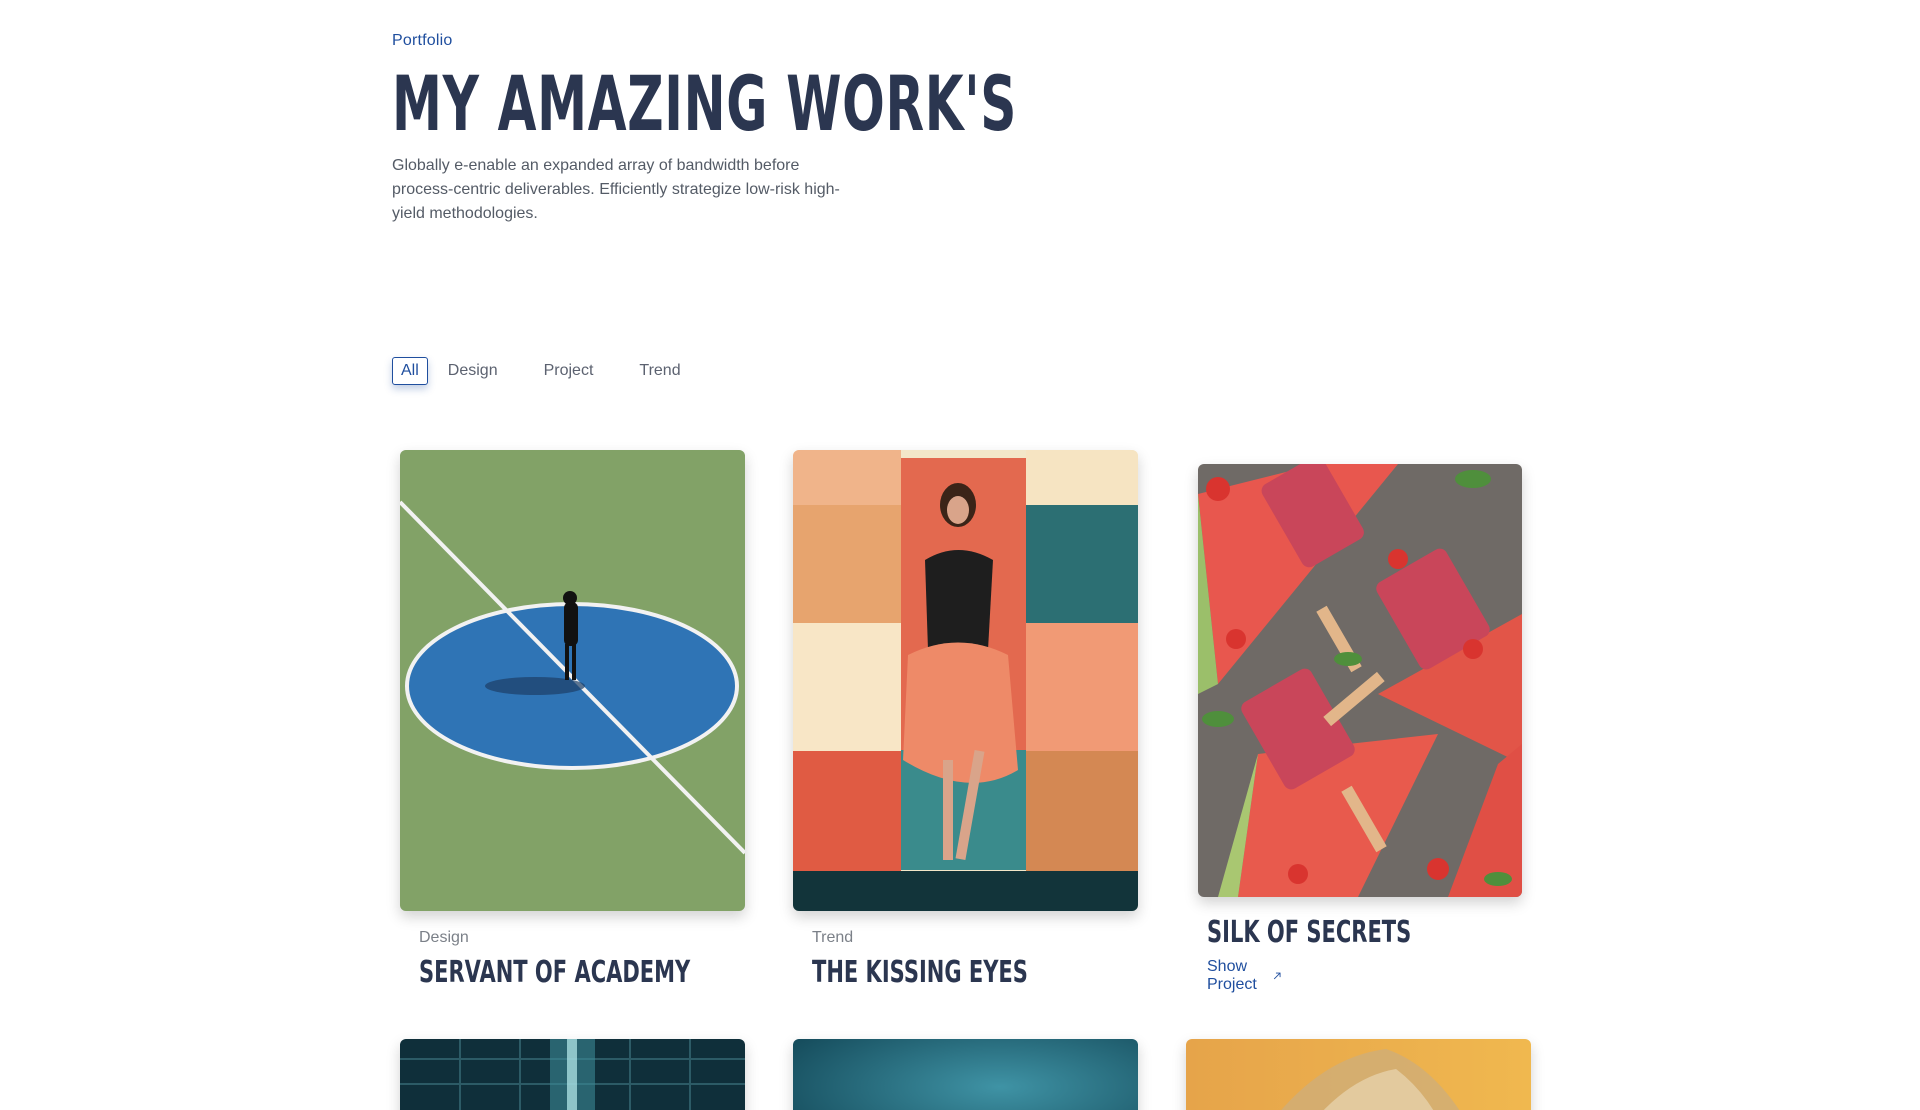 This screenshot has width=1920, height=1110. I want to click on filter-tab-project: Project, so click(569, 371).